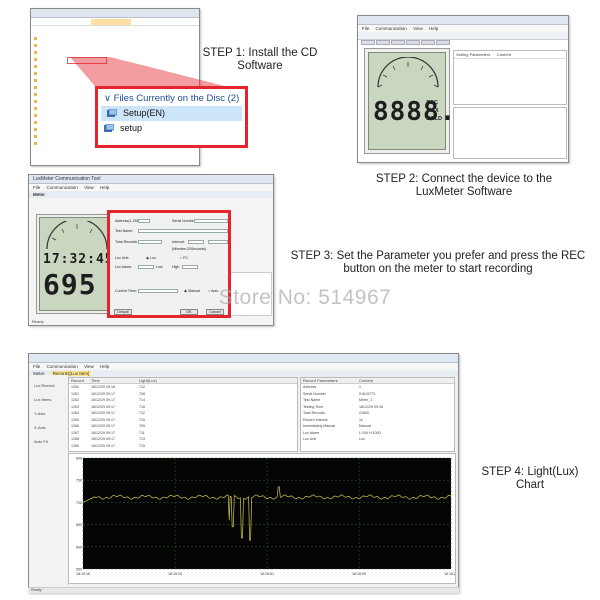 The image size is (600, 600). What do you see at coordinates (123, 312) in the screenshot?
I see `default-button: Default` at bounding box center [123, 312].